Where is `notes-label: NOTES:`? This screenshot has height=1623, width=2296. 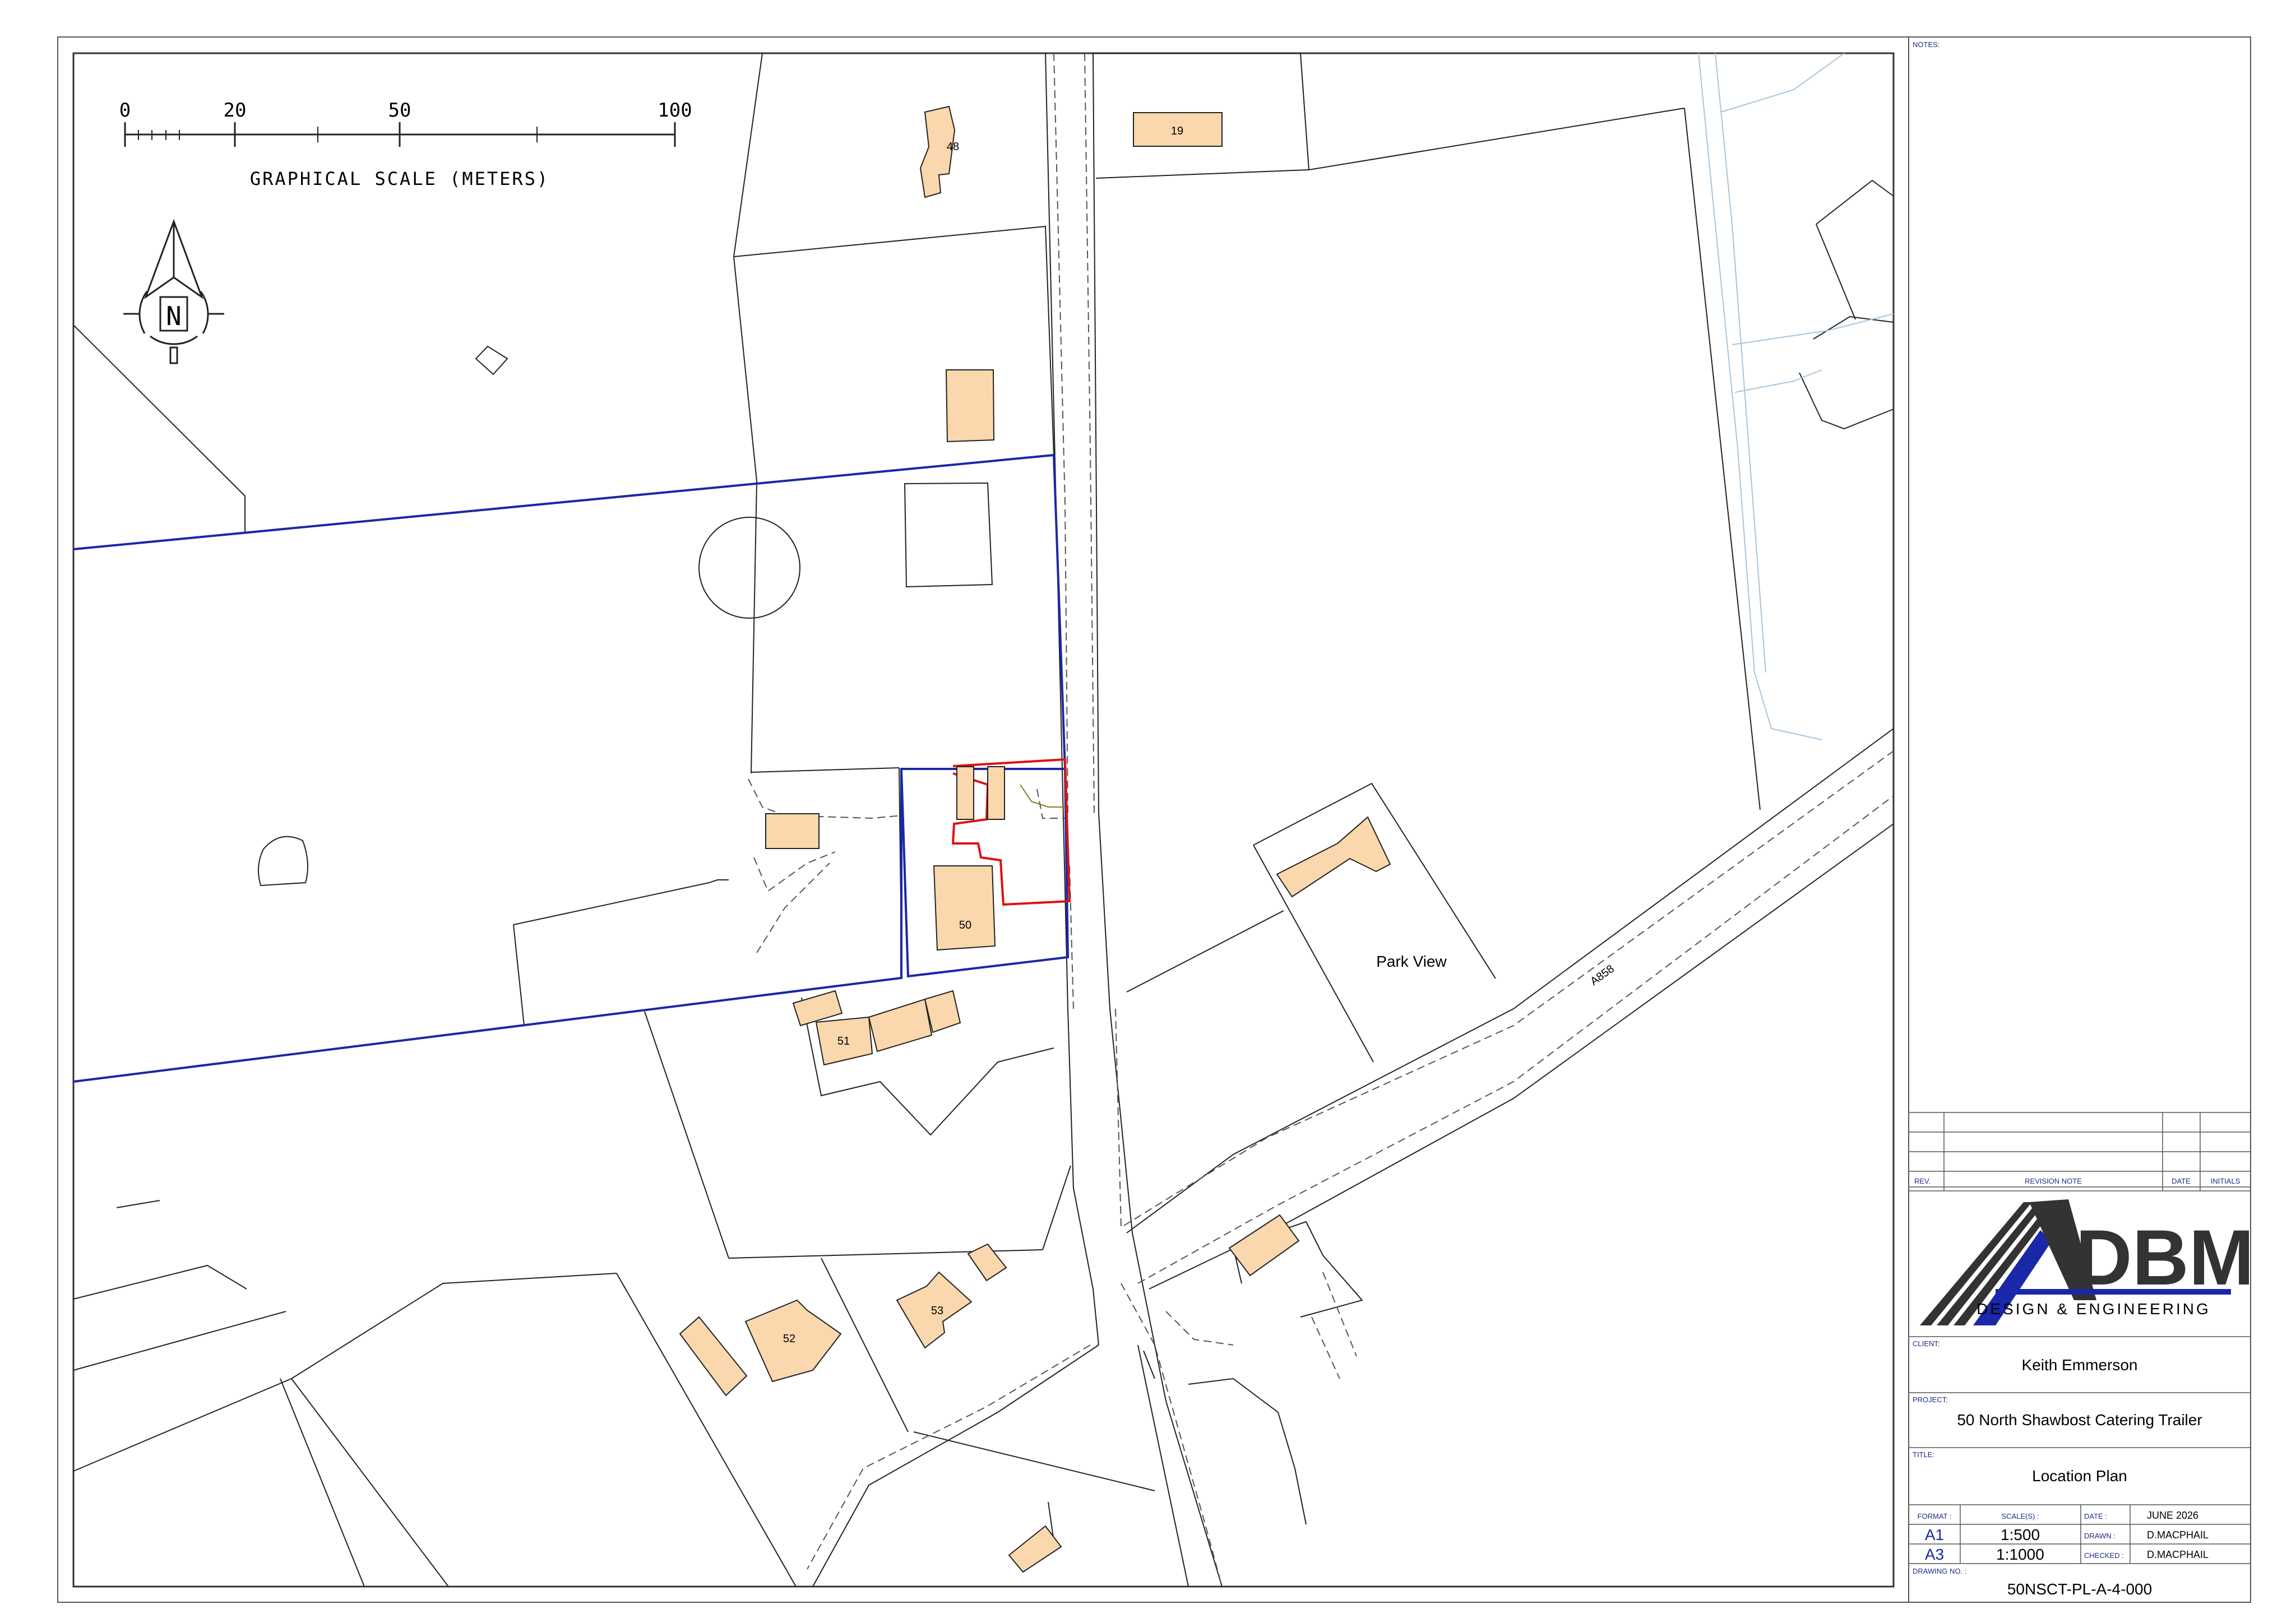
notes-label: NOTES: is located at coordinates (1926, 44).